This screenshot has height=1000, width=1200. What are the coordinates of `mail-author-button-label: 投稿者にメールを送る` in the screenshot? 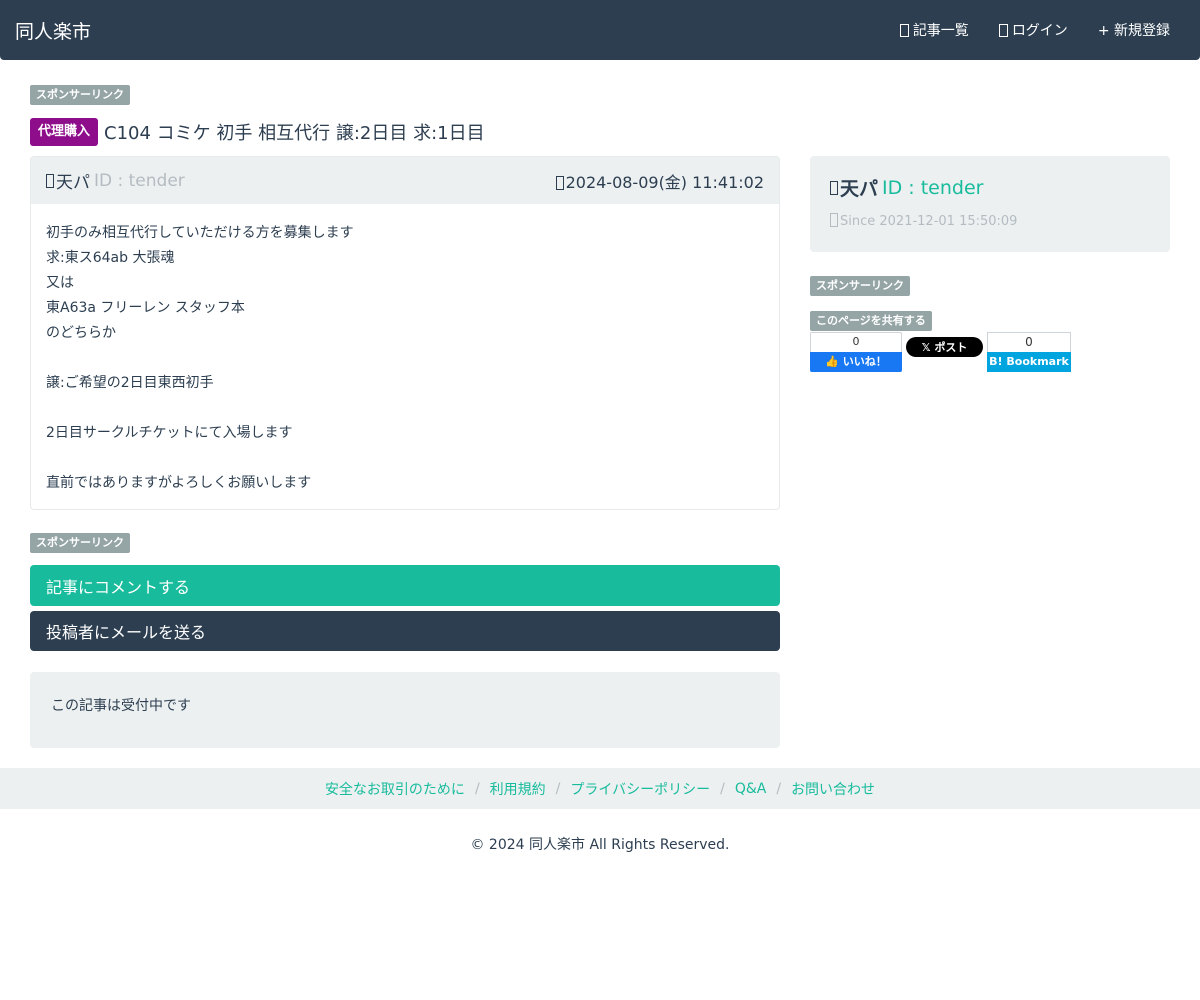 It's located at (126, 632).